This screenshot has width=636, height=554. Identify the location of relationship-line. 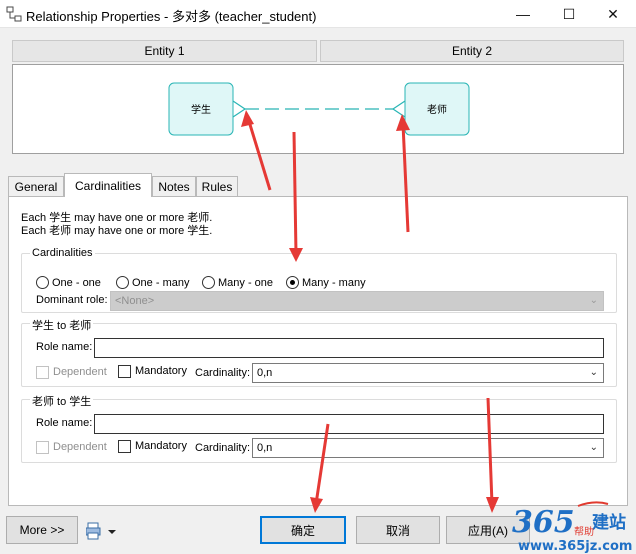
(319, 109).